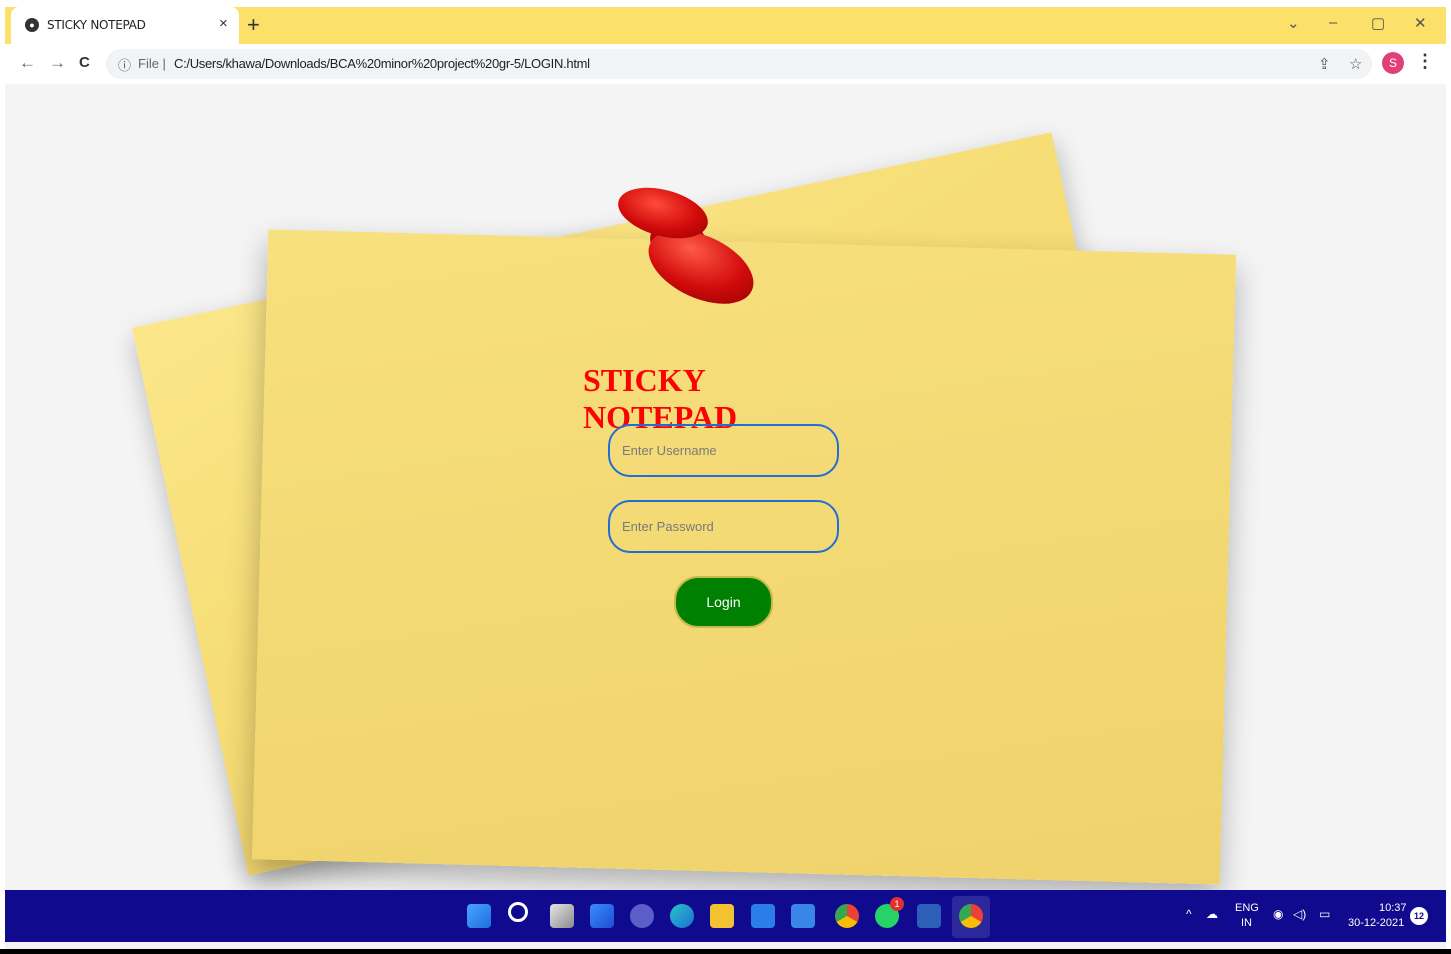  What do you see at coordinates (1393, 908) in the screenshot?
I see `clock-time: 10:37` at bounding box center [1393, 908].